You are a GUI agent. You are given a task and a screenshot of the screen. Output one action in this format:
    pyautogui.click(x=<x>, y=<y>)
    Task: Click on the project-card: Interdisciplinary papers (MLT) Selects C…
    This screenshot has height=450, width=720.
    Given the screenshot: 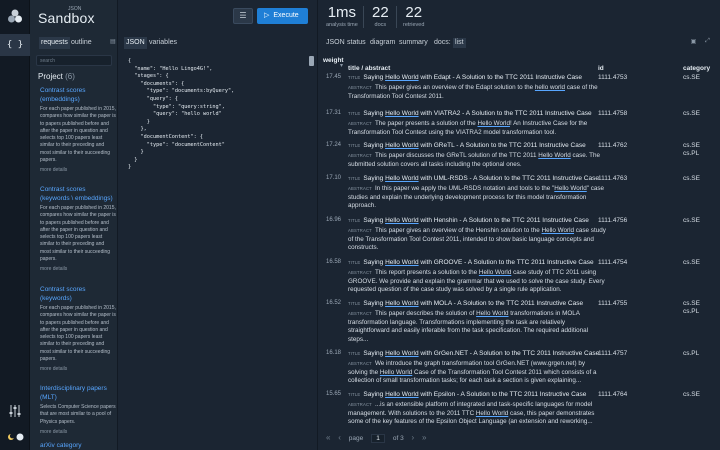 What is the action you would take?
    pyautogui.click(x=78, y=410)
    